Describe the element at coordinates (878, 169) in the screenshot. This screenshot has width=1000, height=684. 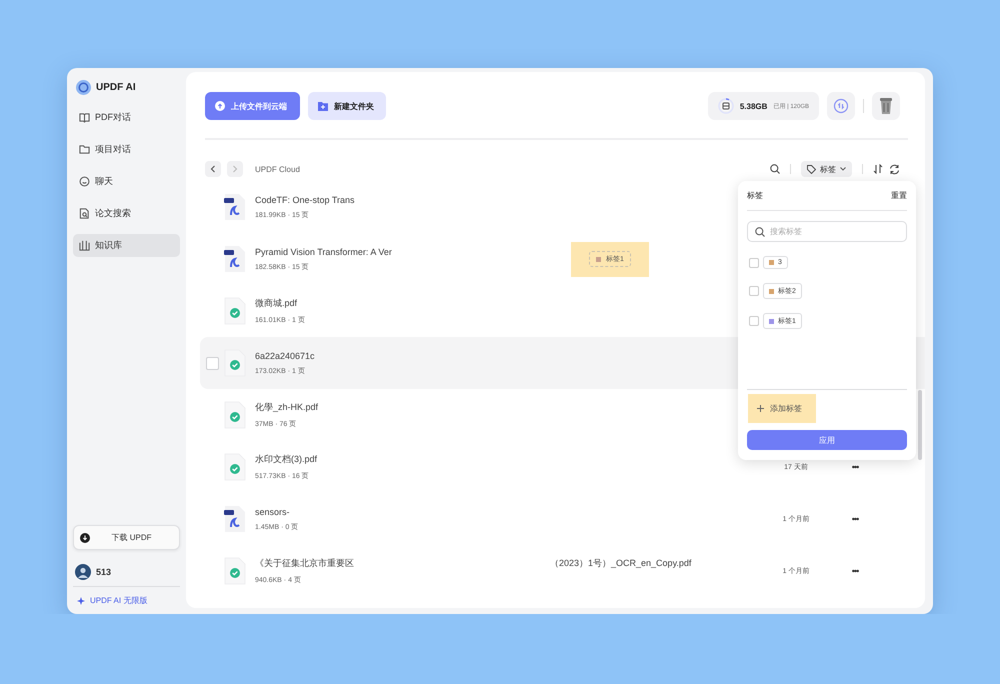
I see `sort-icon` at that location.